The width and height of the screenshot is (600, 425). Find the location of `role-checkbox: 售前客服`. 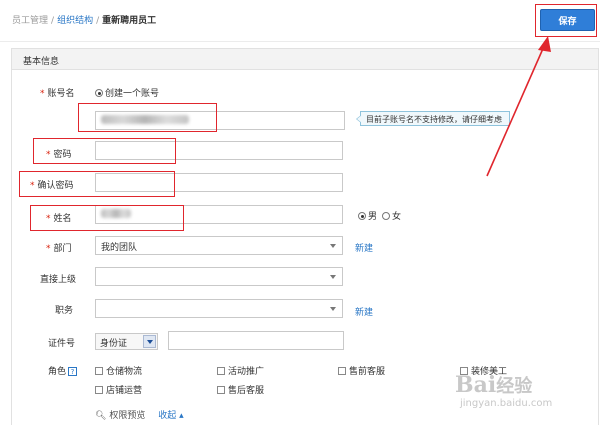

role-checkbox: 售前客服 is located at coordinates (361, 370).